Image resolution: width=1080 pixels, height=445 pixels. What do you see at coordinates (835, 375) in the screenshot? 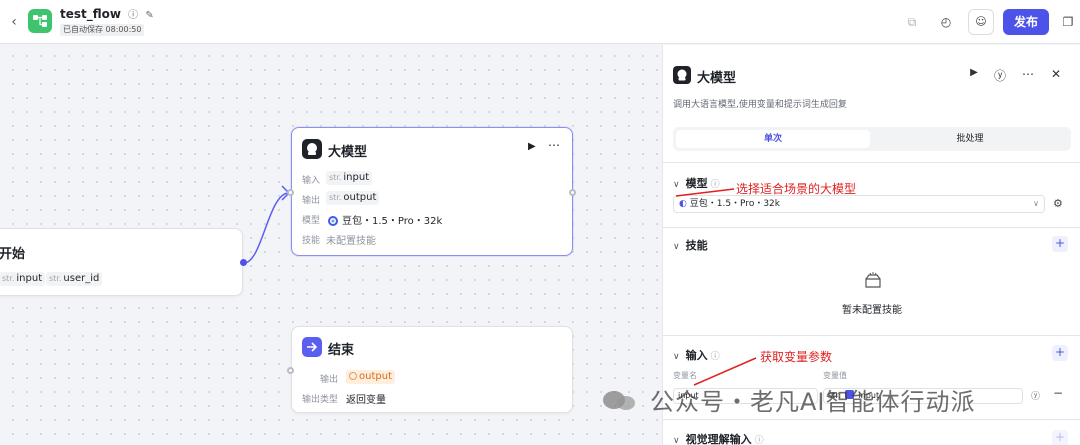
I see `column-variable-value: 变量值` at bounding box center [835, 375].